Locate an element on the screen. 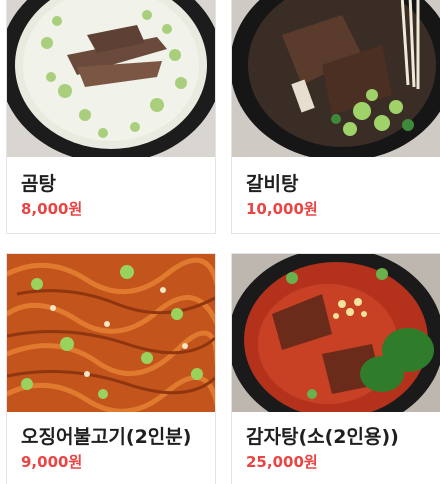 Image resolution: width=440 pixels, height=484 pixels. menu-card-info: 곰탕 8,000원 is located at coordinates (111, 188).